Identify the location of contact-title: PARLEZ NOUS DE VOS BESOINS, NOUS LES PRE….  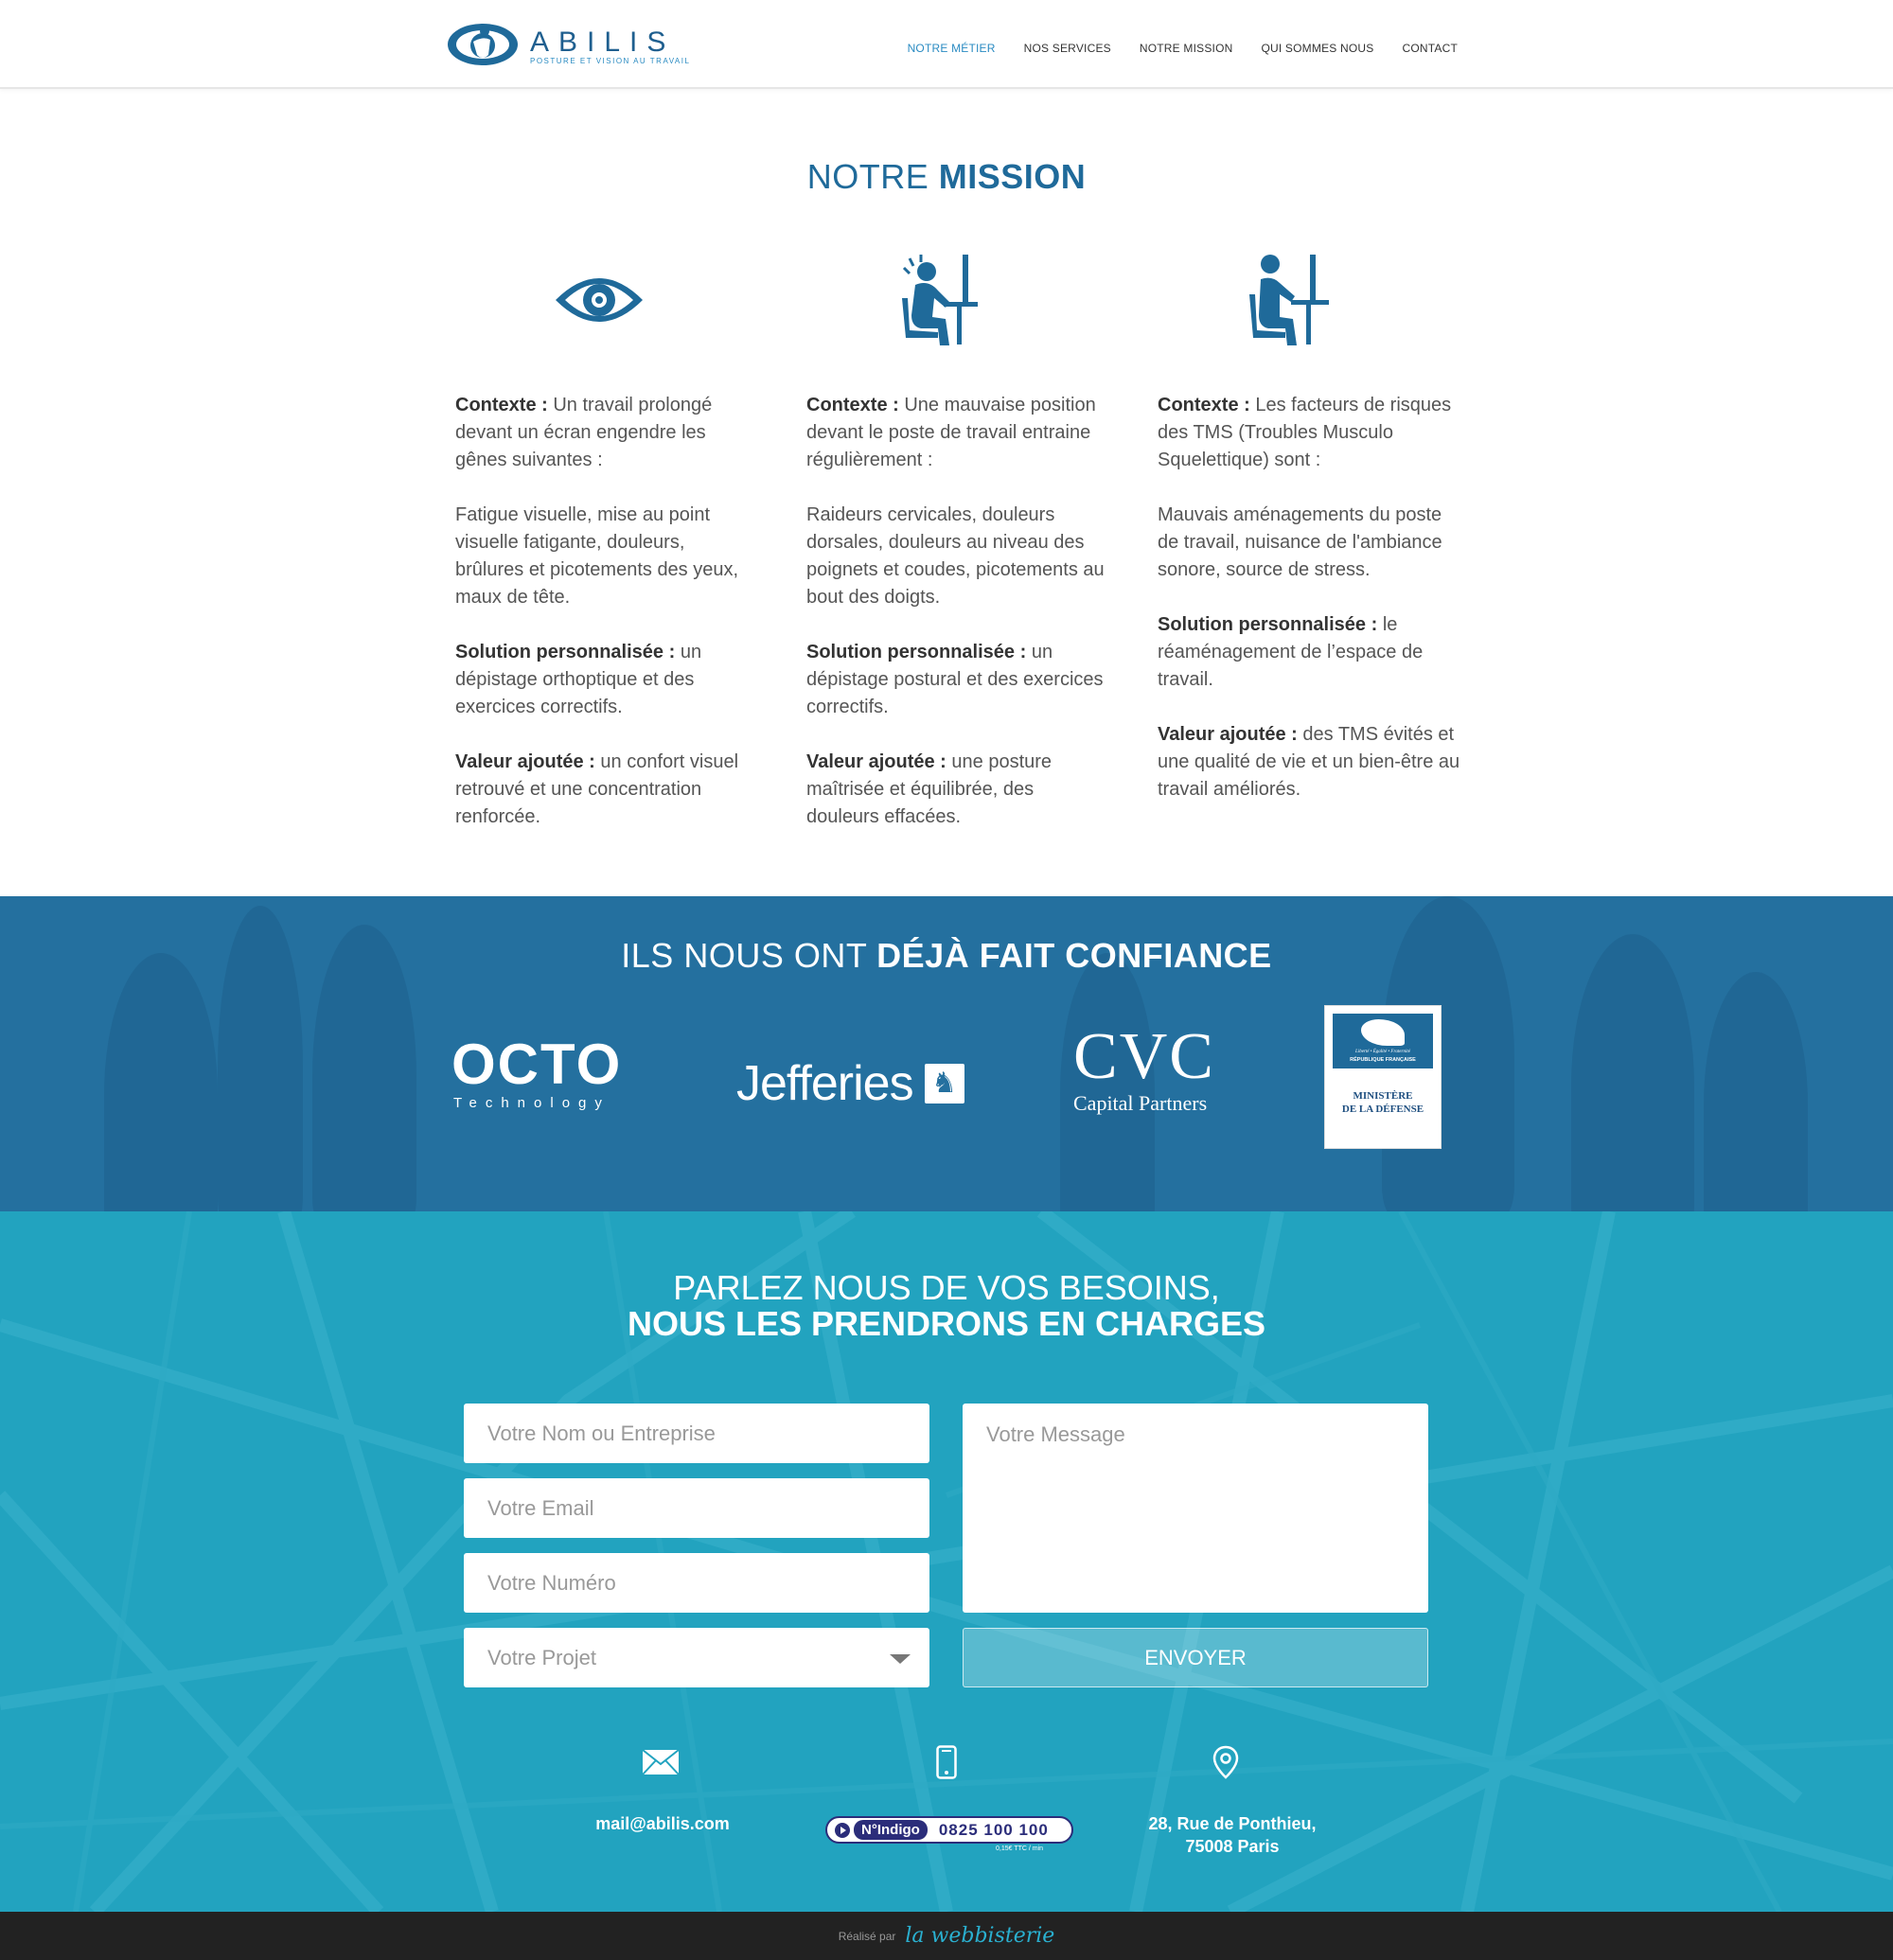
(947, 1305).